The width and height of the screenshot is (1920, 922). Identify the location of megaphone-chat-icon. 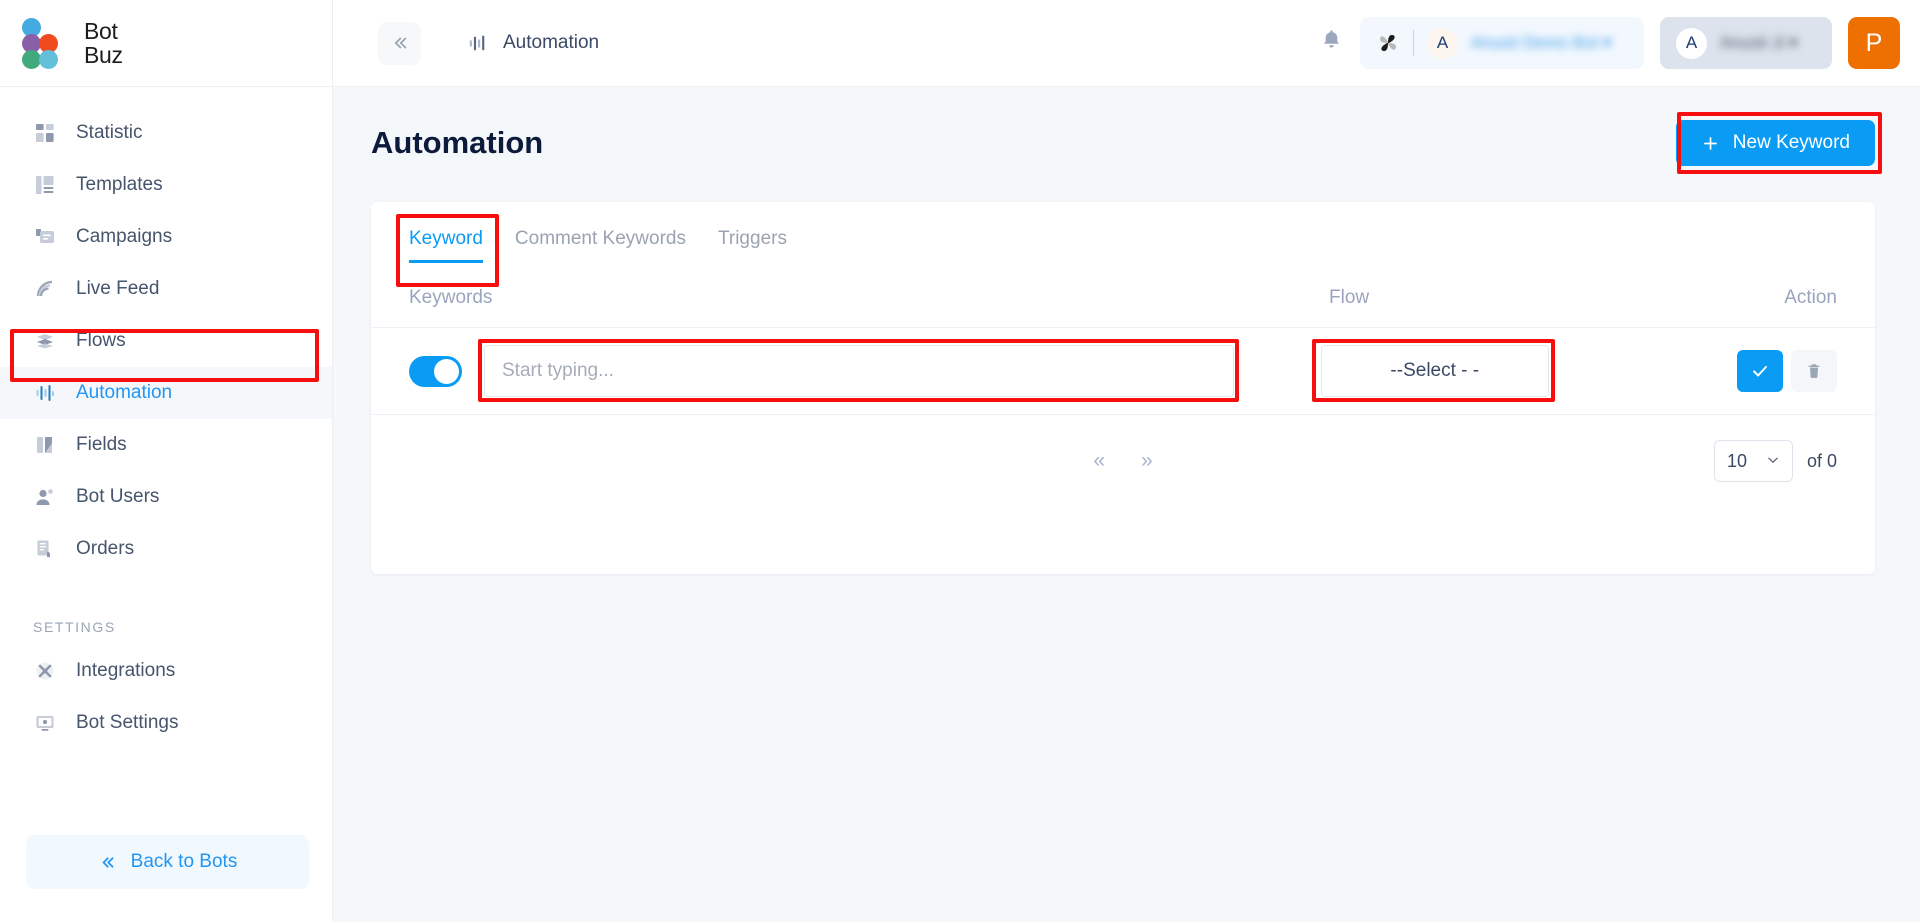
(45, 237).